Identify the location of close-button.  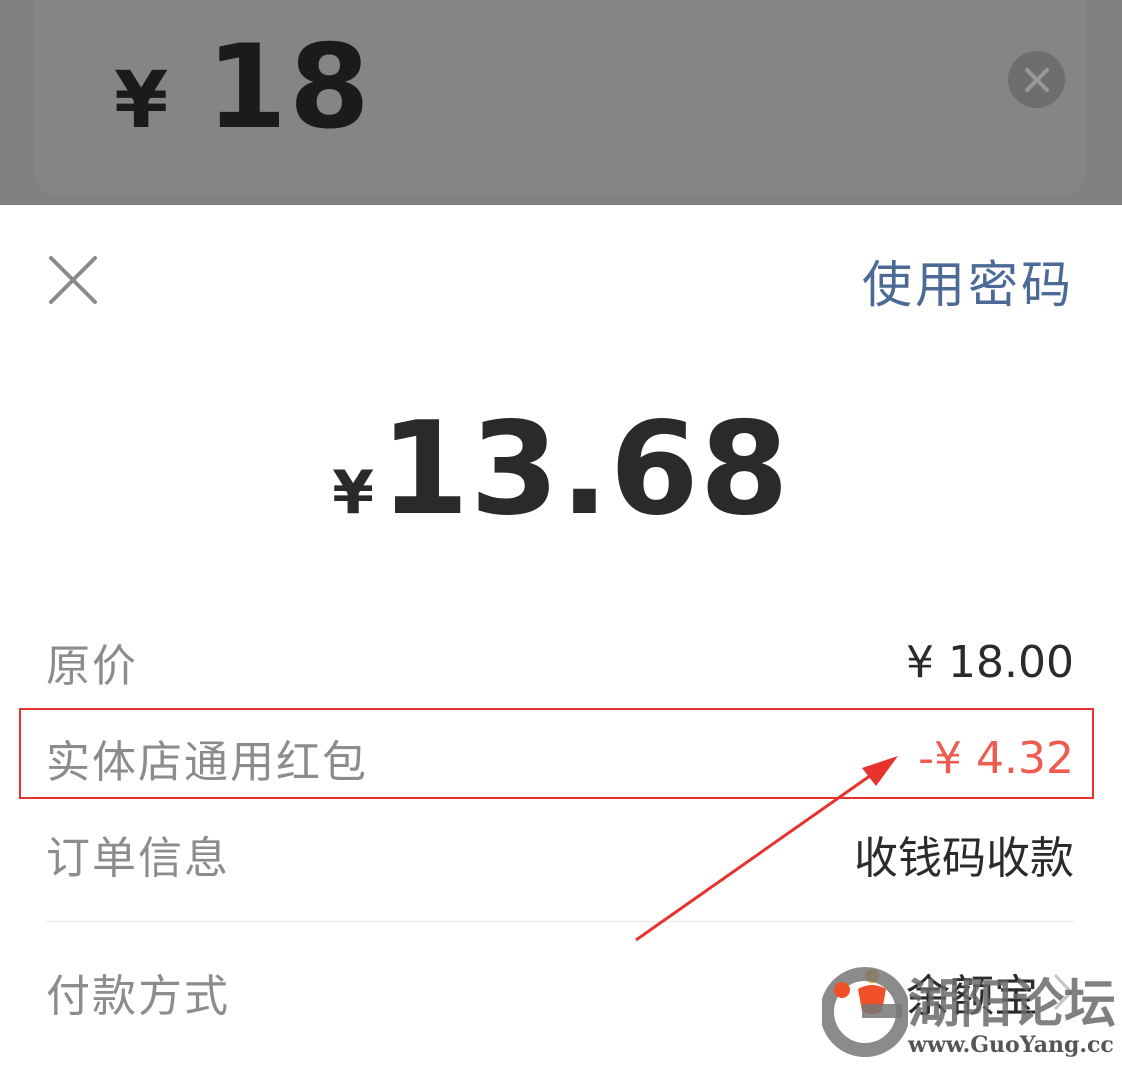
(73, 280).